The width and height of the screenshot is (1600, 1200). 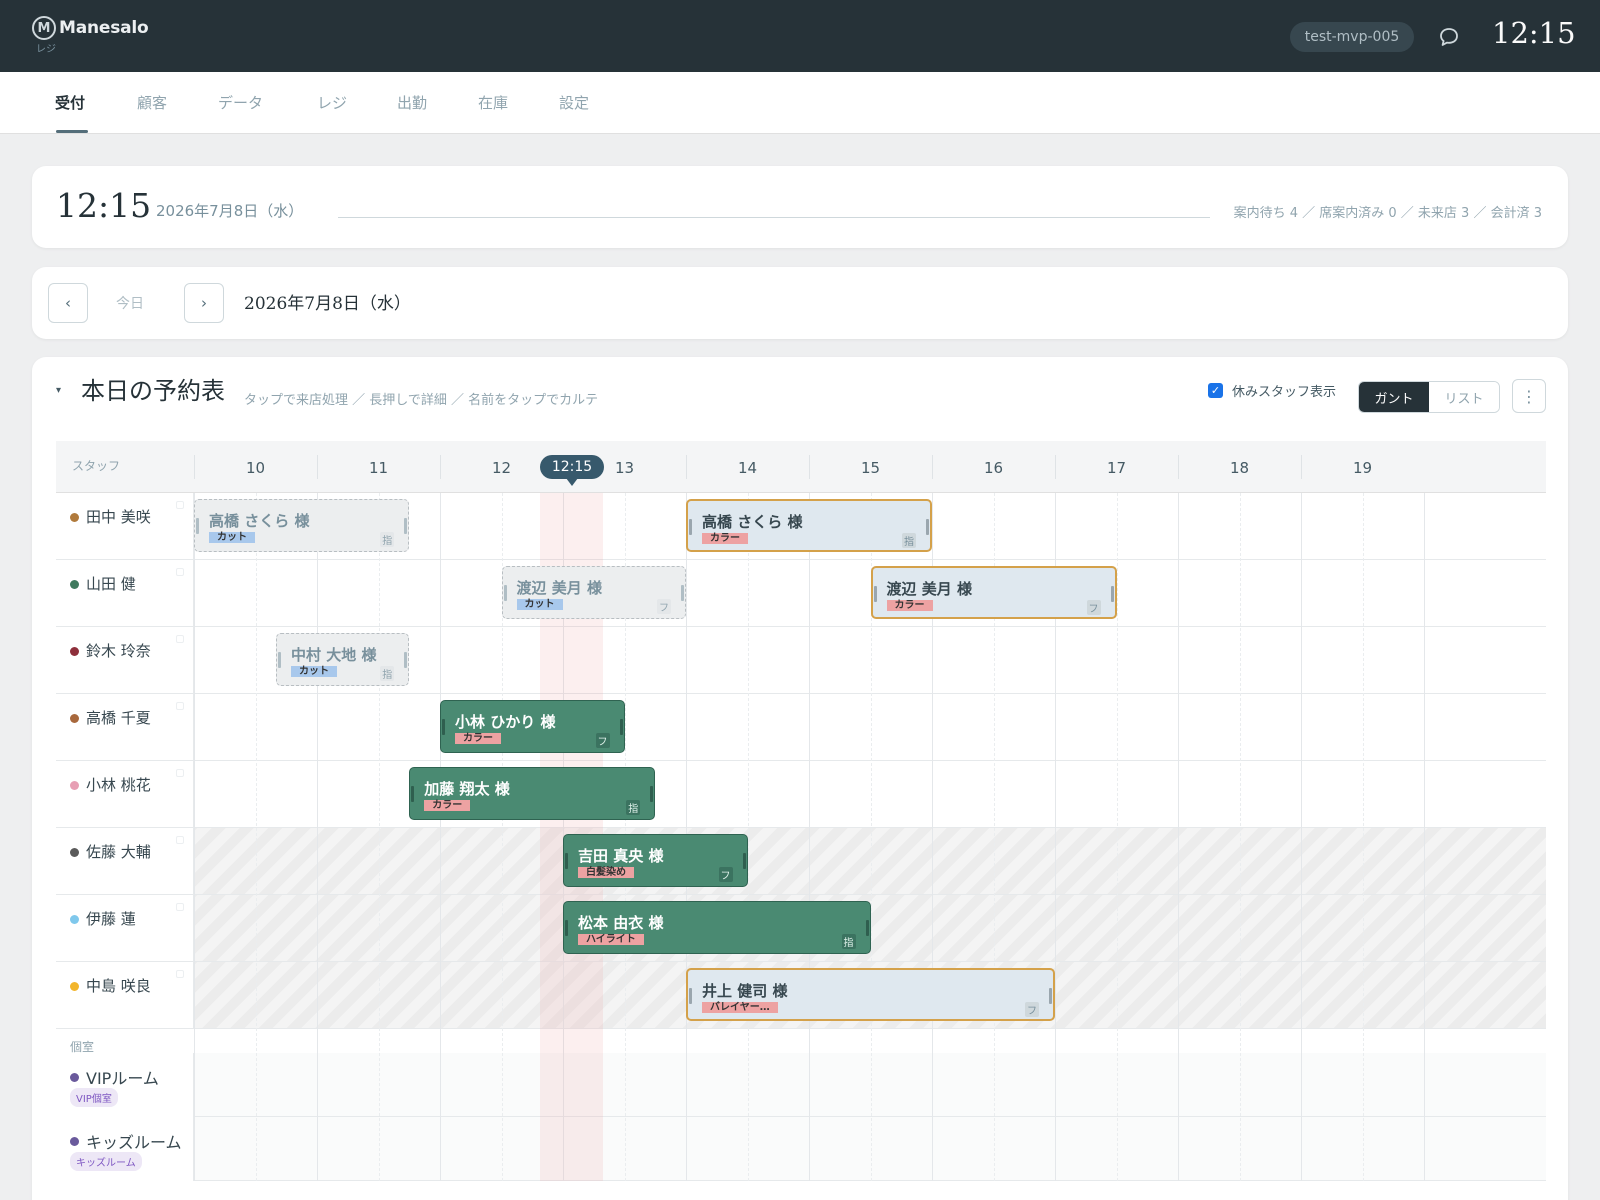 I want to click on appointment-block: 井上 健司 様バレイヤー… フ, so click(x=870, y=994).